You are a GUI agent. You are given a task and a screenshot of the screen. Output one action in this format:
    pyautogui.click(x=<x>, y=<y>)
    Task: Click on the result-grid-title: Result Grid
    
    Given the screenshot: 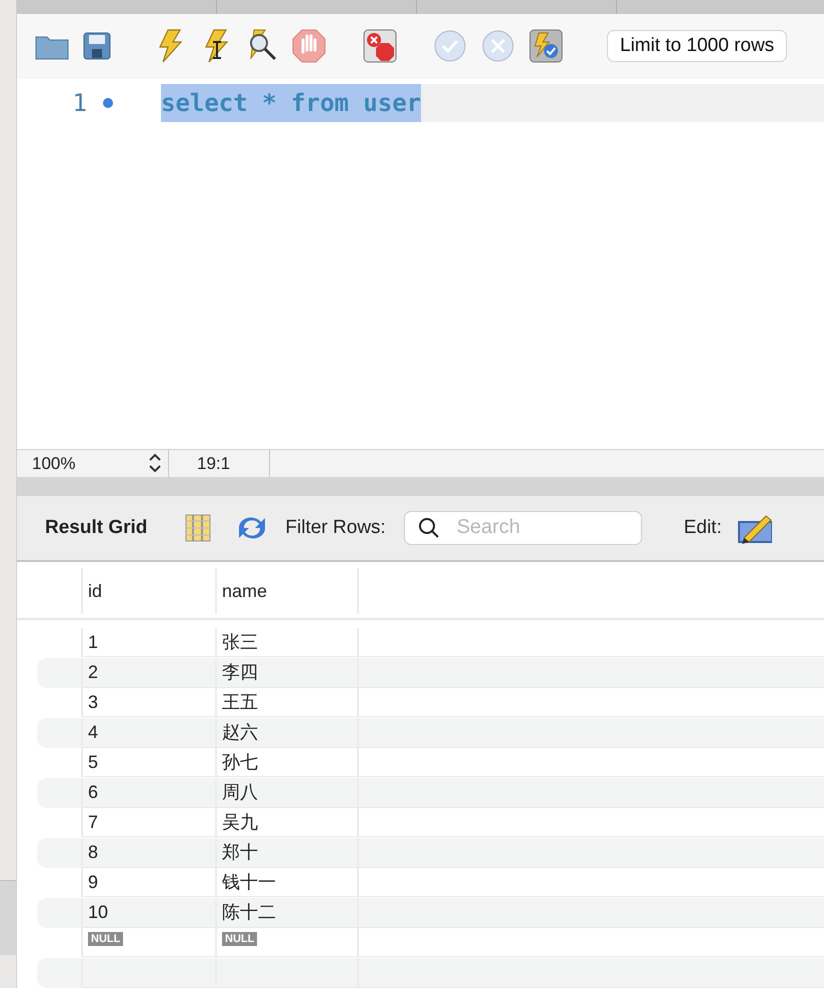 What is the action you would take?
    pyautogui.click(x=96, y=528)
    